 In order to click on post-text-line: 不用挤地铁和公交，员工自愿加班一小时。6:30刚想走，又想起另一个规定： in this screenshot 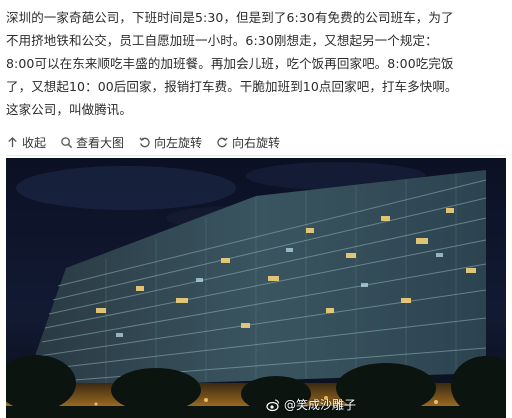, I will do `click(222, 40)`.